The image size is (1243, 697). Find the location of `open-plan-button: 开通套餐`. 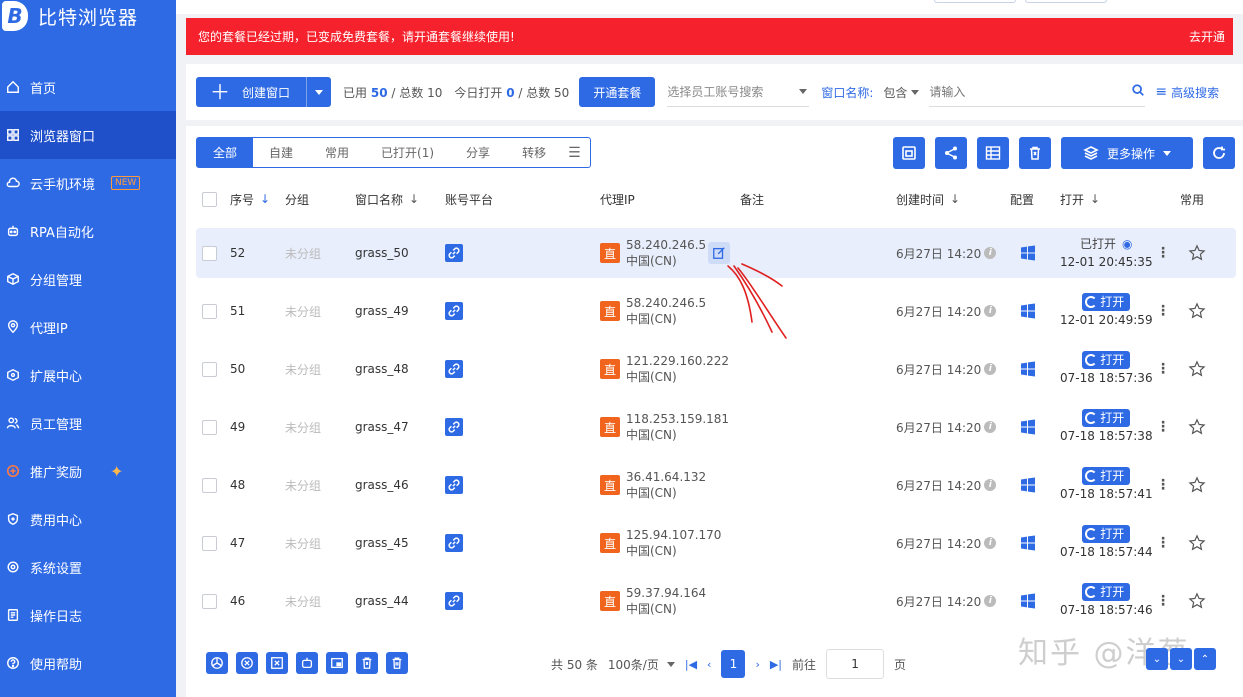

open-plan-button: 开通套餐 is located at coordinates (617, 92).